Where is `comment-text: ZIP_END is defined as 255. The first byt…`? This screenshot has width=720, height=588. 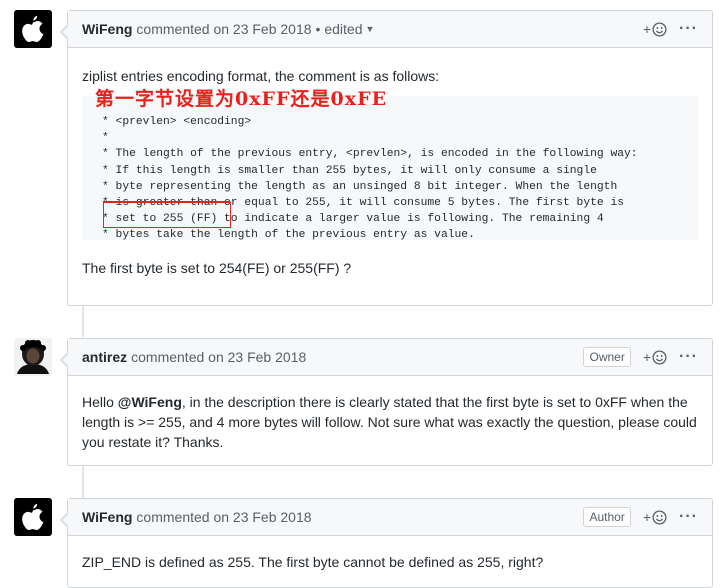
comment-text: ZIP_END is defined as 255. The first byt… is located at coordinates (313, 562).